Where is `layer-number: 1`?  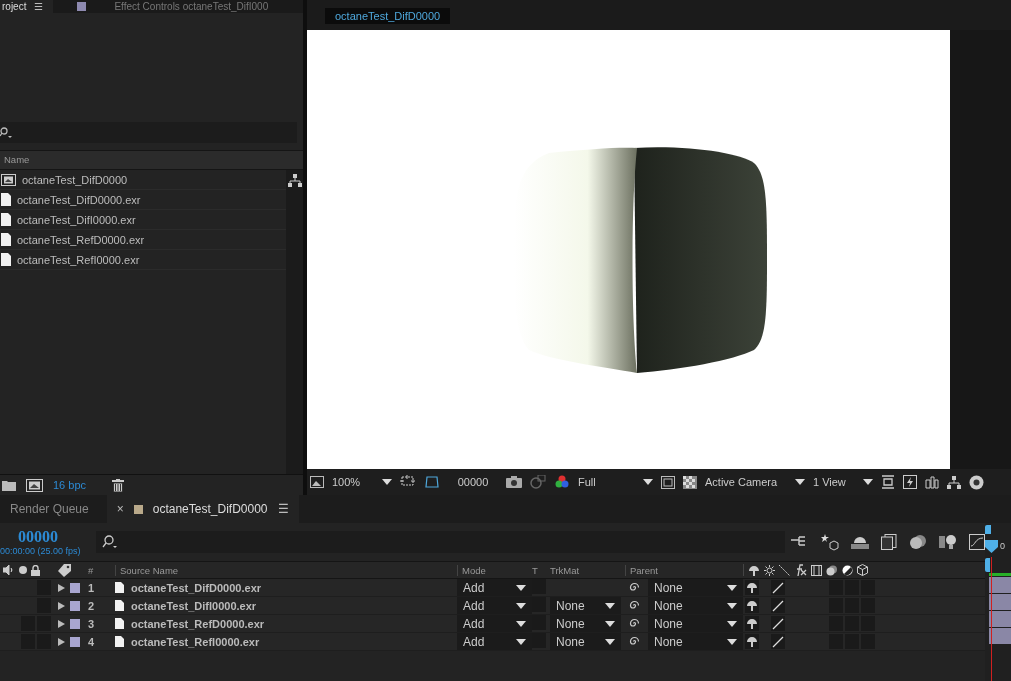
layer-number: 1 is located at coordinates (92, 587).